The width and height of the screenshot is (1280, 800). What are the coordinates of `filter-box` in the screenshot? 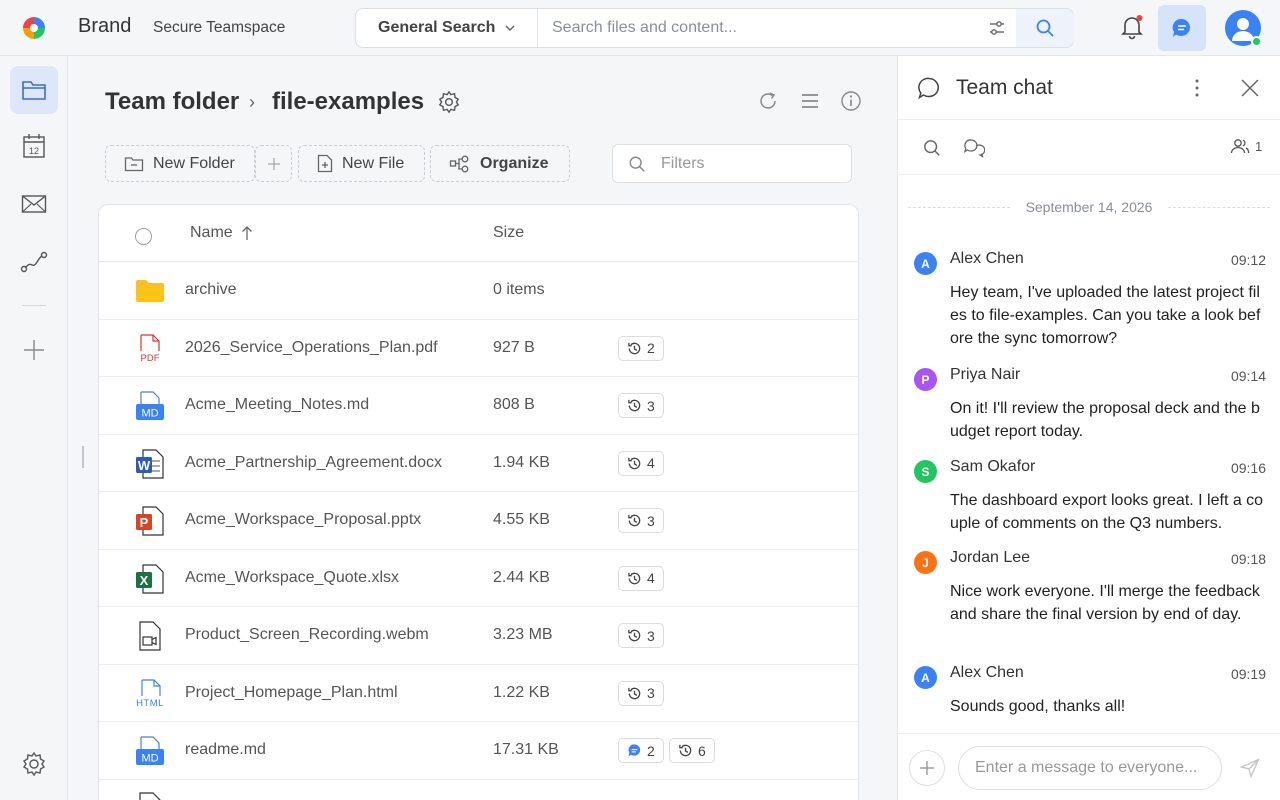 It's located at (732, 163).